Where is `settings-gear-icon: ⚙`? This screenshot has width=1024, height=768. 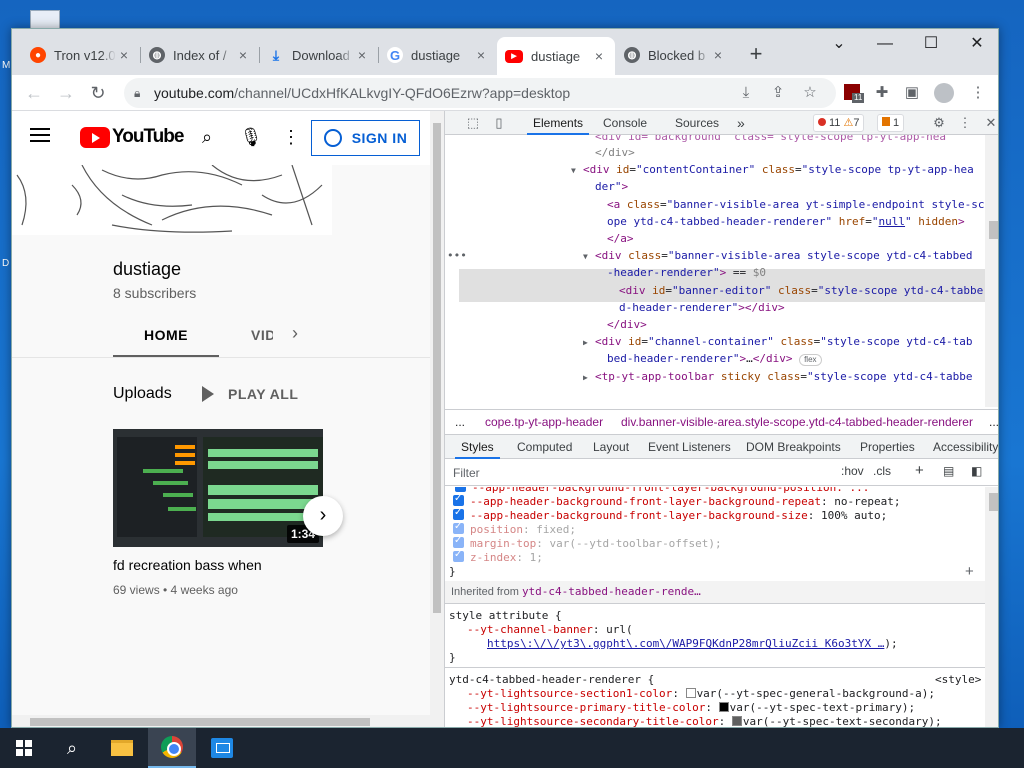 settings-gear-icon: ⚙ is located at coordinates (939, 123).